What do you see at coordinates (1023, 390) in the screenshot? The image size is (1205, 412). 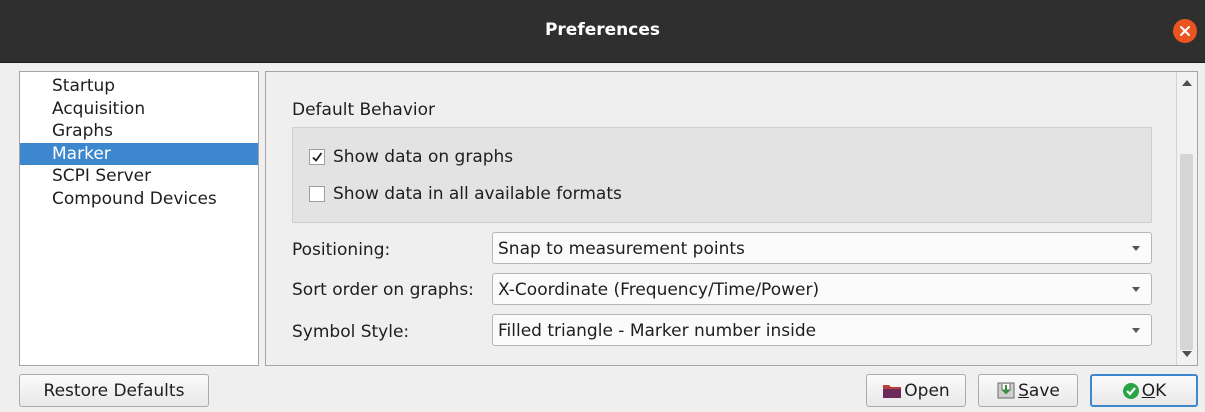 I see `save-mnemonic: S` at bounding box center [1023, 390].